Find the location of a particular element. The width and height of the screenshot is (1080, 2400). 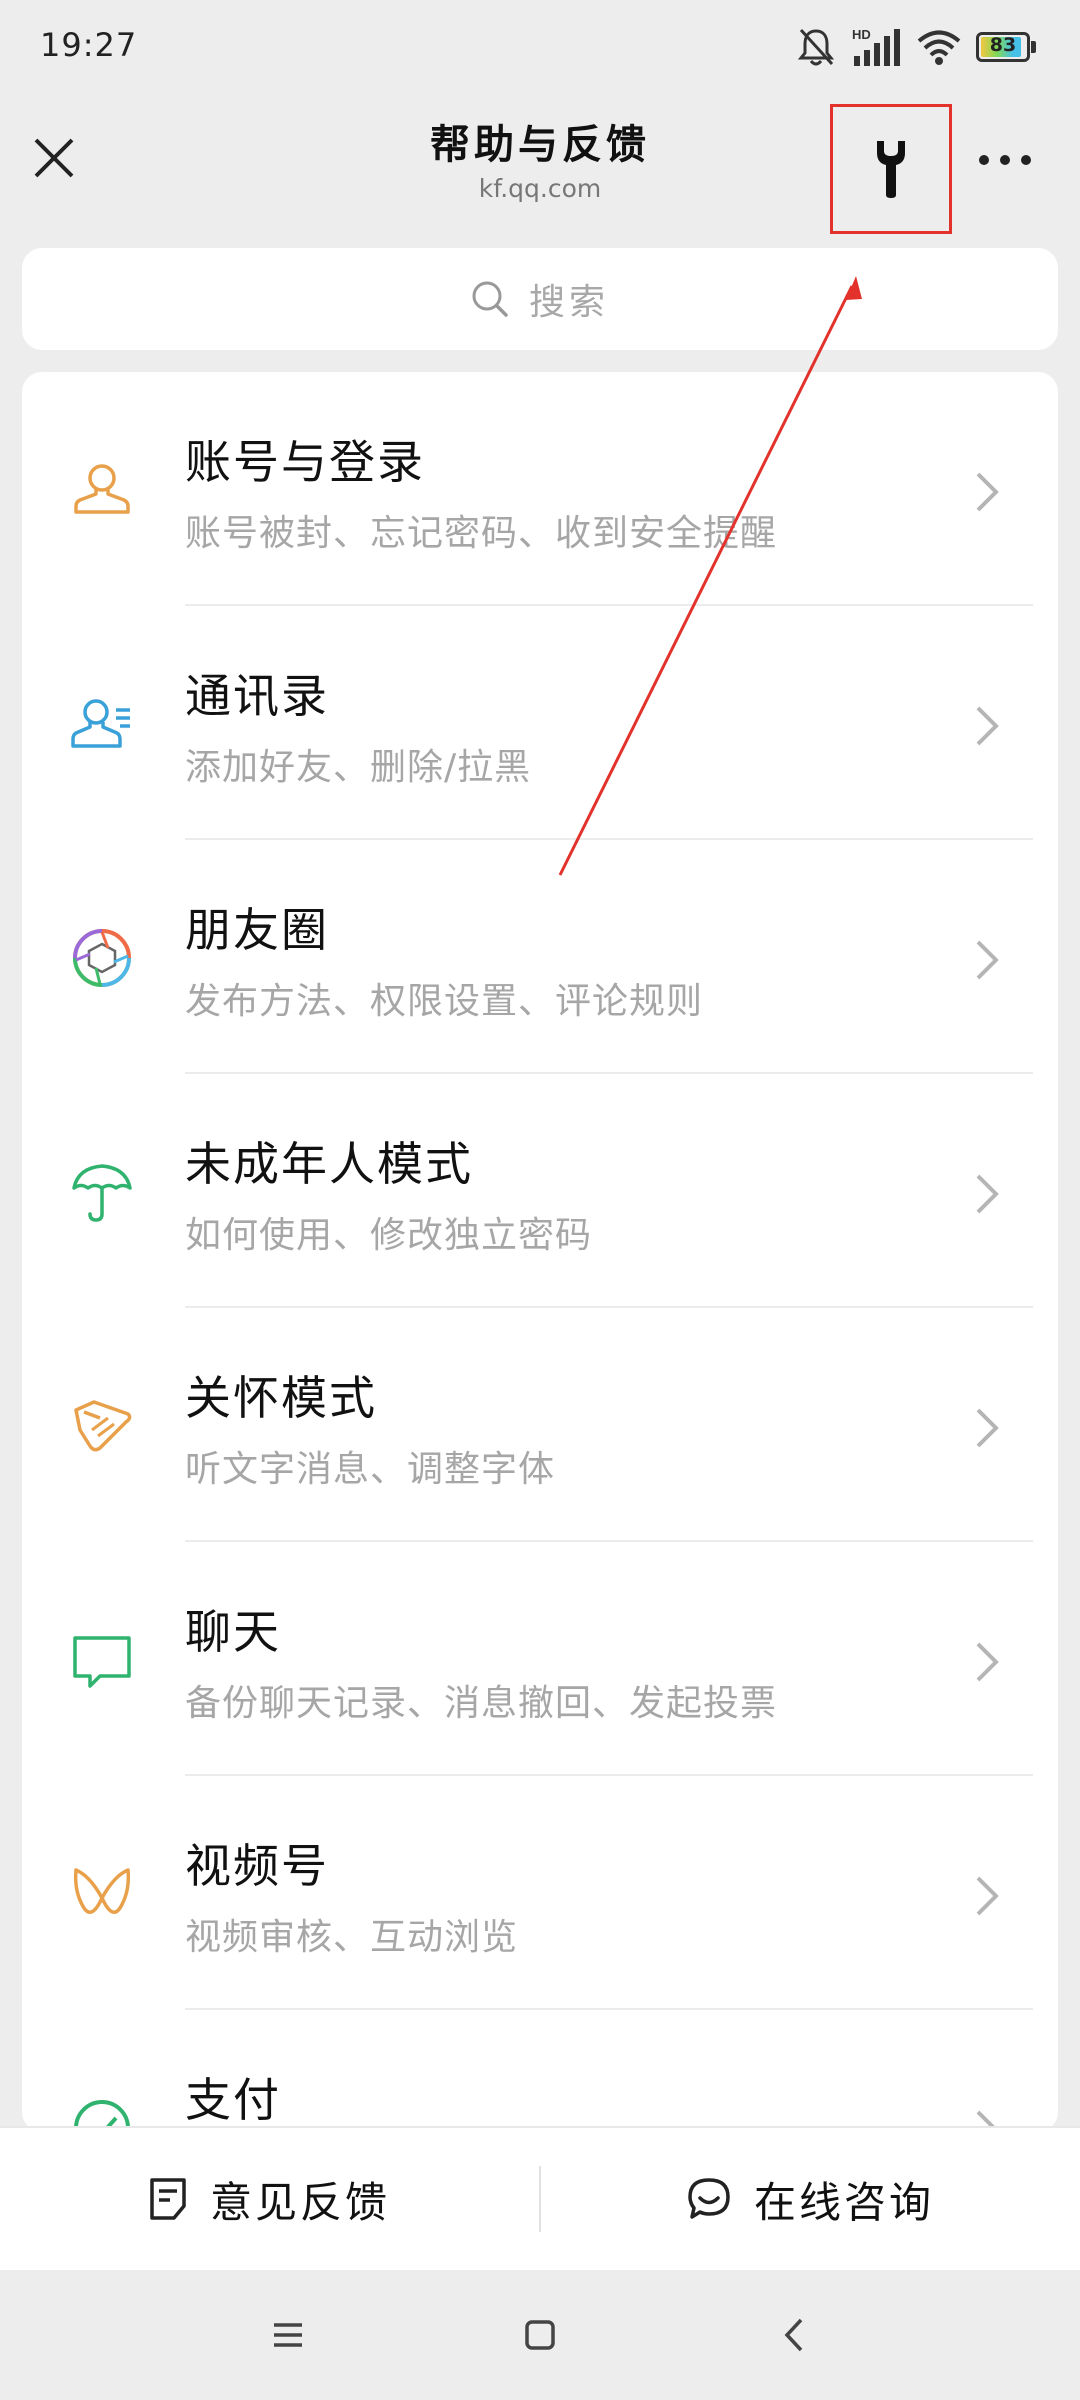

item-desc: 账号被封、忘记密码、收到安全提醒 is located at coordinates (481, 533).